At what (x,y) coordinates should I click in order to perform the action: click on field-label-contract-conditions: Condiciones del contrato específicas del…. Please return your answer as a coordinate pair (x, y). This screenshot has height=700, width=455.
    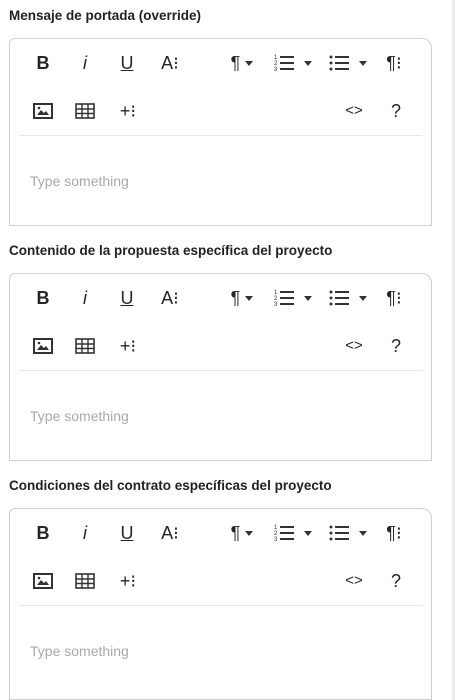
    Looking at the image, I should click on (170, 485).